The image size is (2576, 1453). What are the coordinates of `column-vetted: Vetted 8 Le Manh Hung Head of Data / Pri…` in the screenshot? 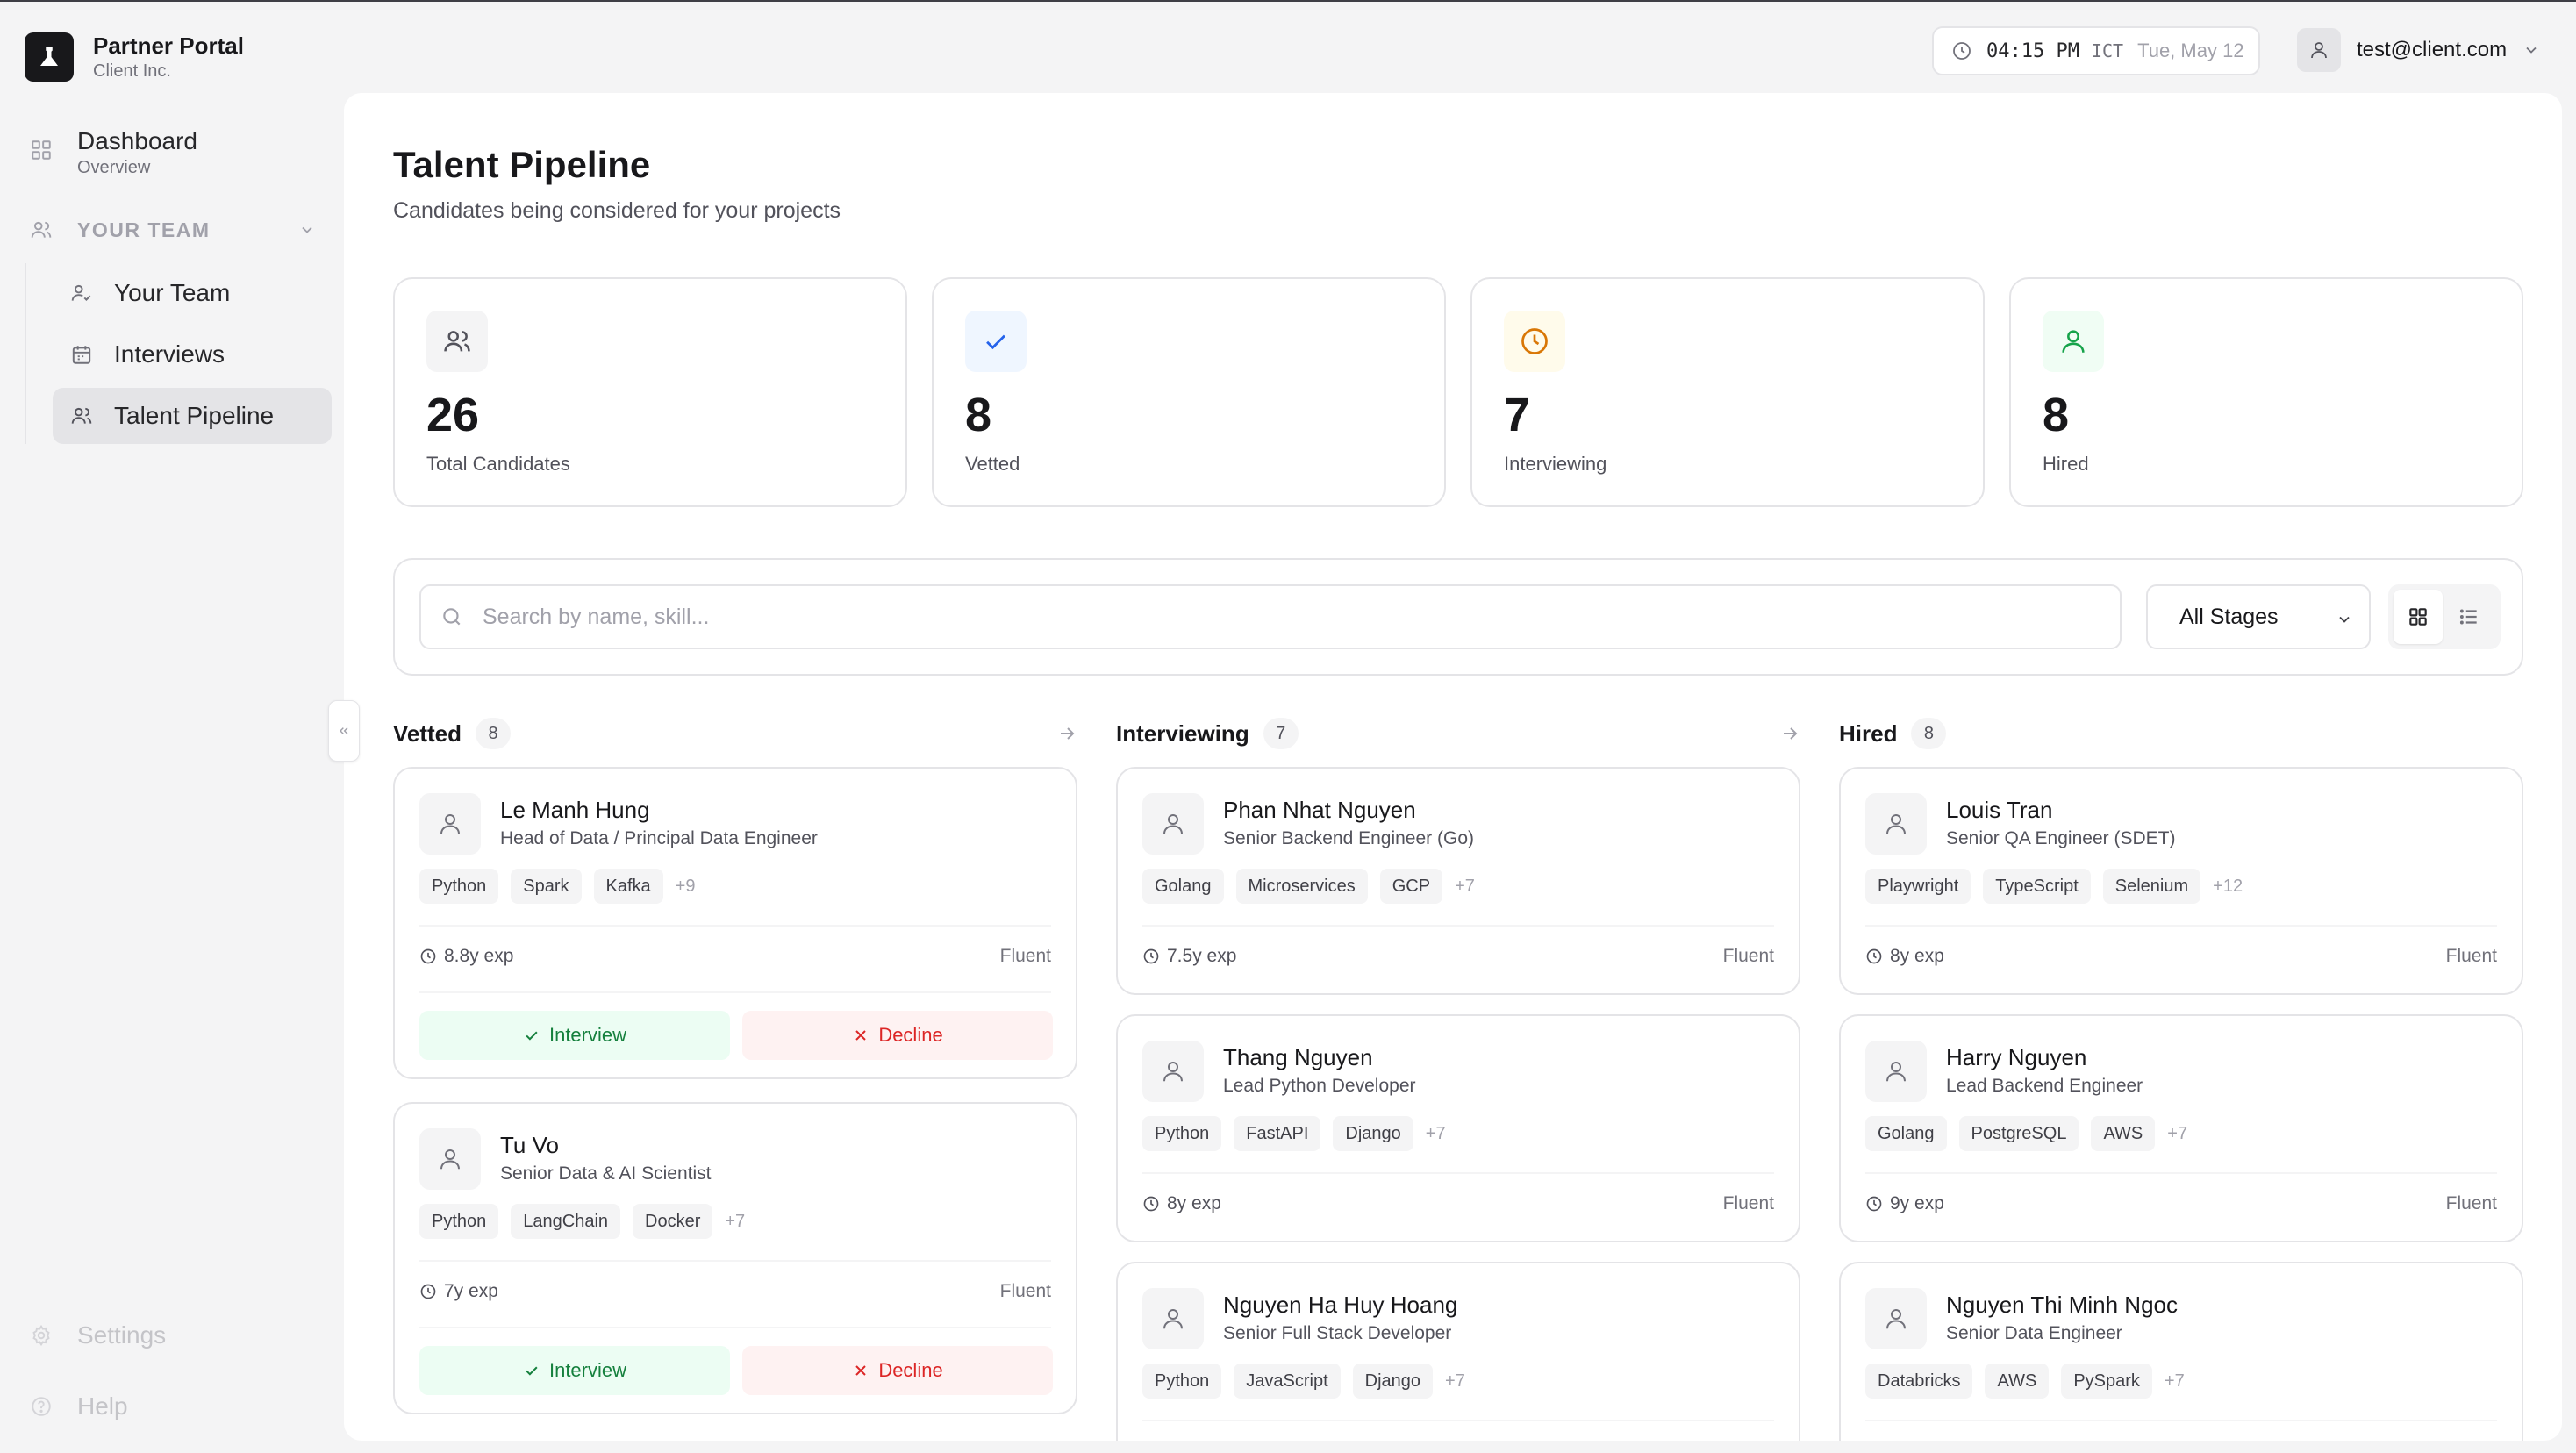 It's located at (735, 1074).